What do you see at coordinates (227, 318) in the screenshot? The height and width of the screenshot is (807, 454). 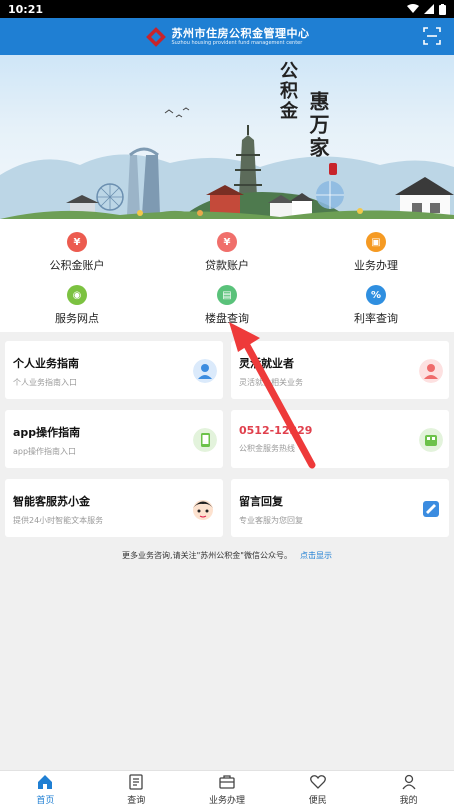 I see `grid-label: 楼盘查询` at bounding box center [227, 318].